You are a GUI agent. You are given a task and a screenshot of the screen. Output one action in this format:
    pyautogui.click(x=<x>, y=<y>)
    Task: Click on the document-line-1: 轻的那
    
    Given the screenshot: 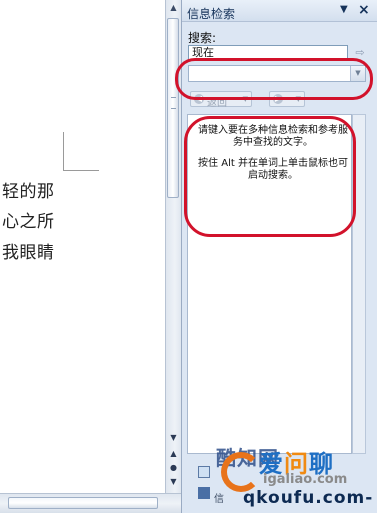 What is the action you would take?
    pyautogui.click(x=28, y=189)
    